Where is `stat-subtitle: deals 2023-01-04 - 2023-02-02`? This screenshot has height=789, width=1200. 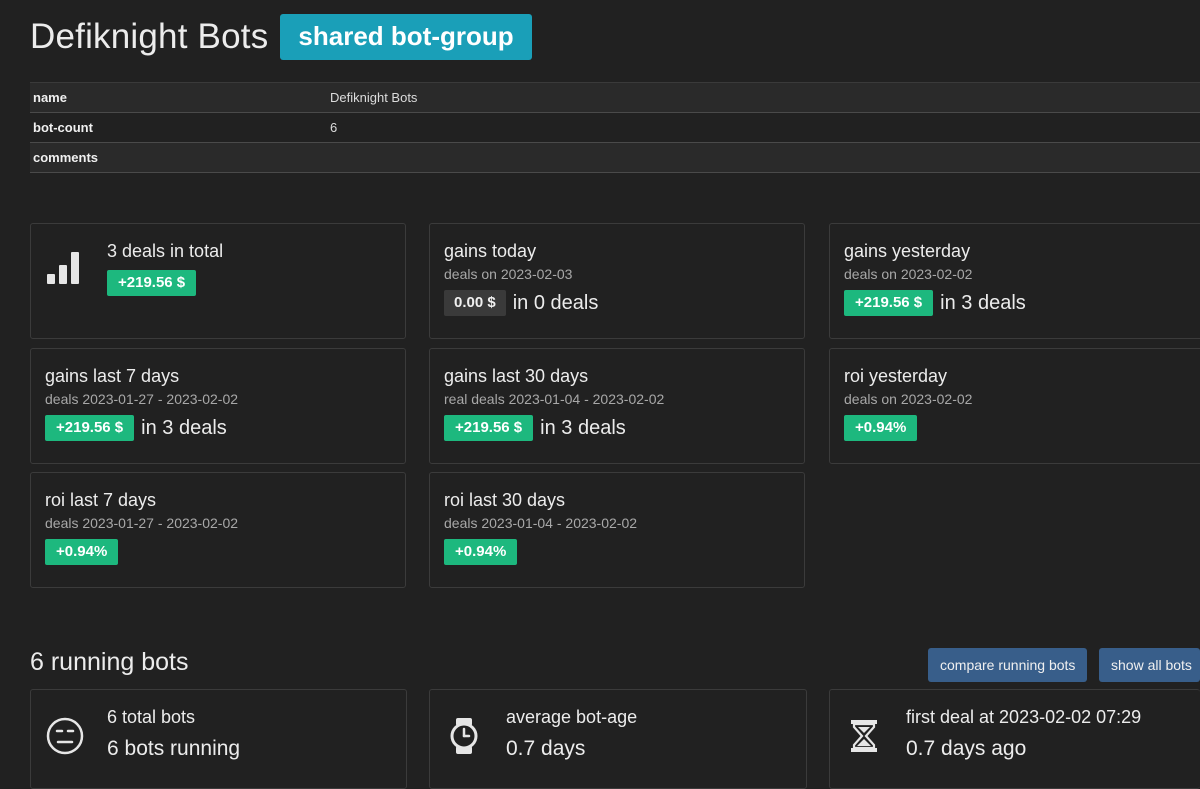 stat-subtitle: deals 2023-01-04 - 2023-02-02 is located at coordinates (541, 523).